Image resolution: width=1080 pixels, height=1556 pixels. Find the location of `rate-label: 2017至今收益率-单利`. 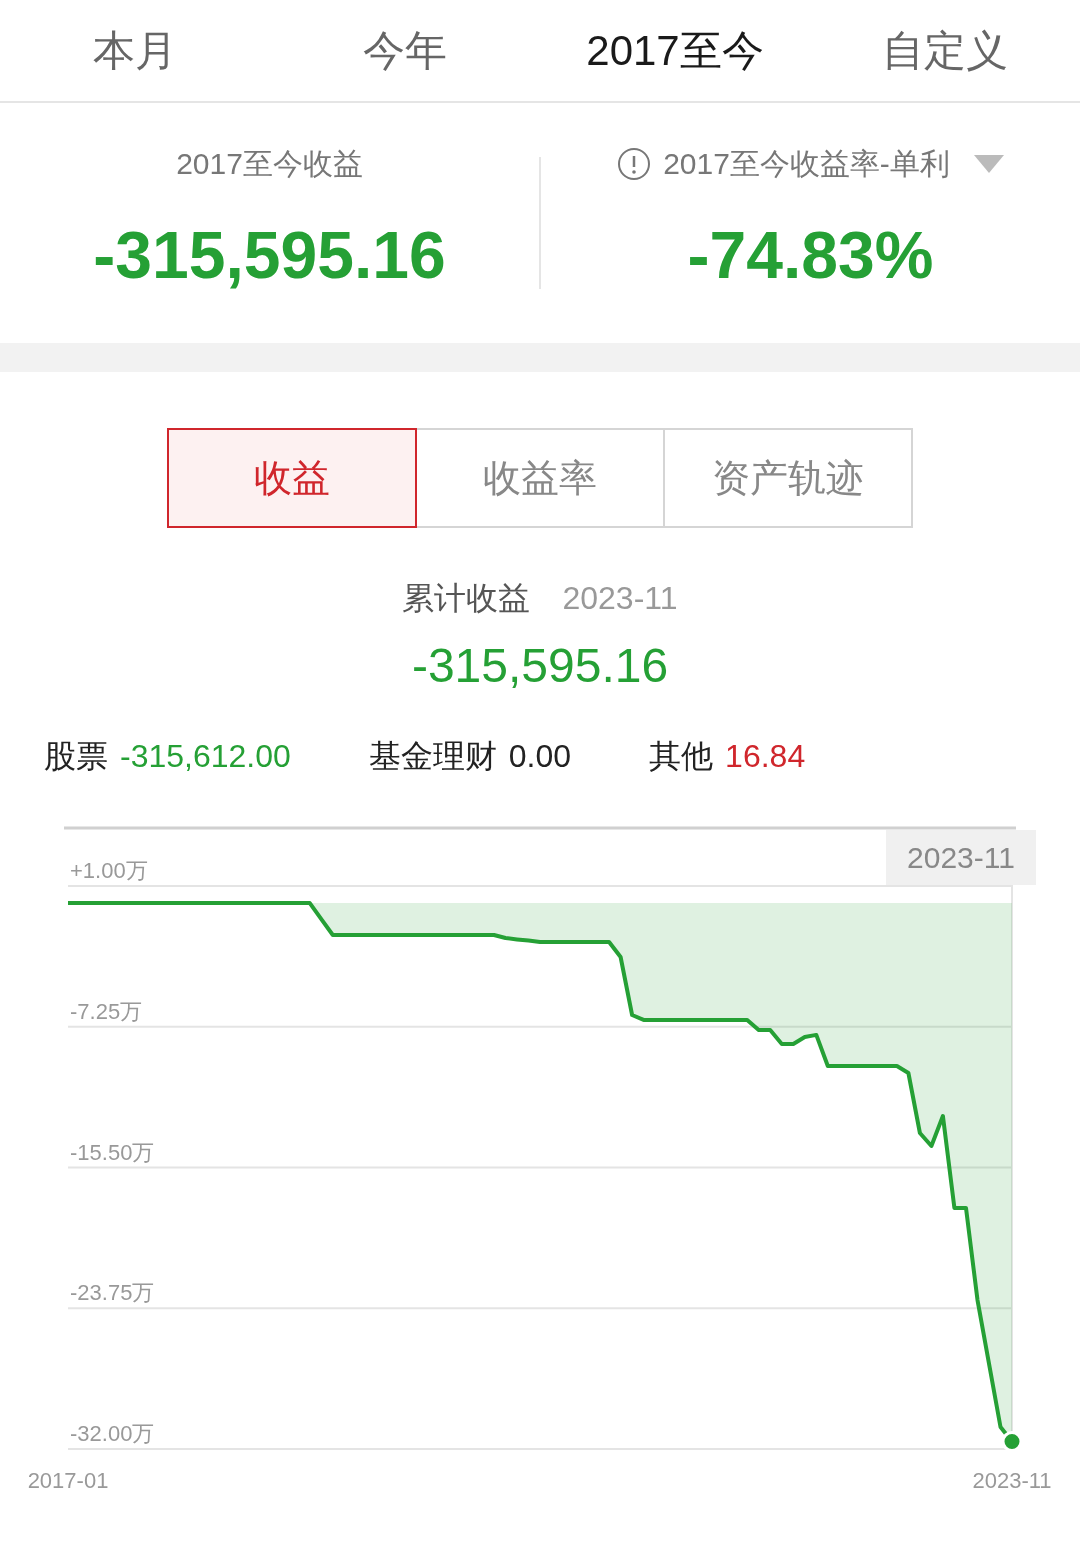

rate-label: 2017至今收益率-单利 is located at coordinates (806, 164).